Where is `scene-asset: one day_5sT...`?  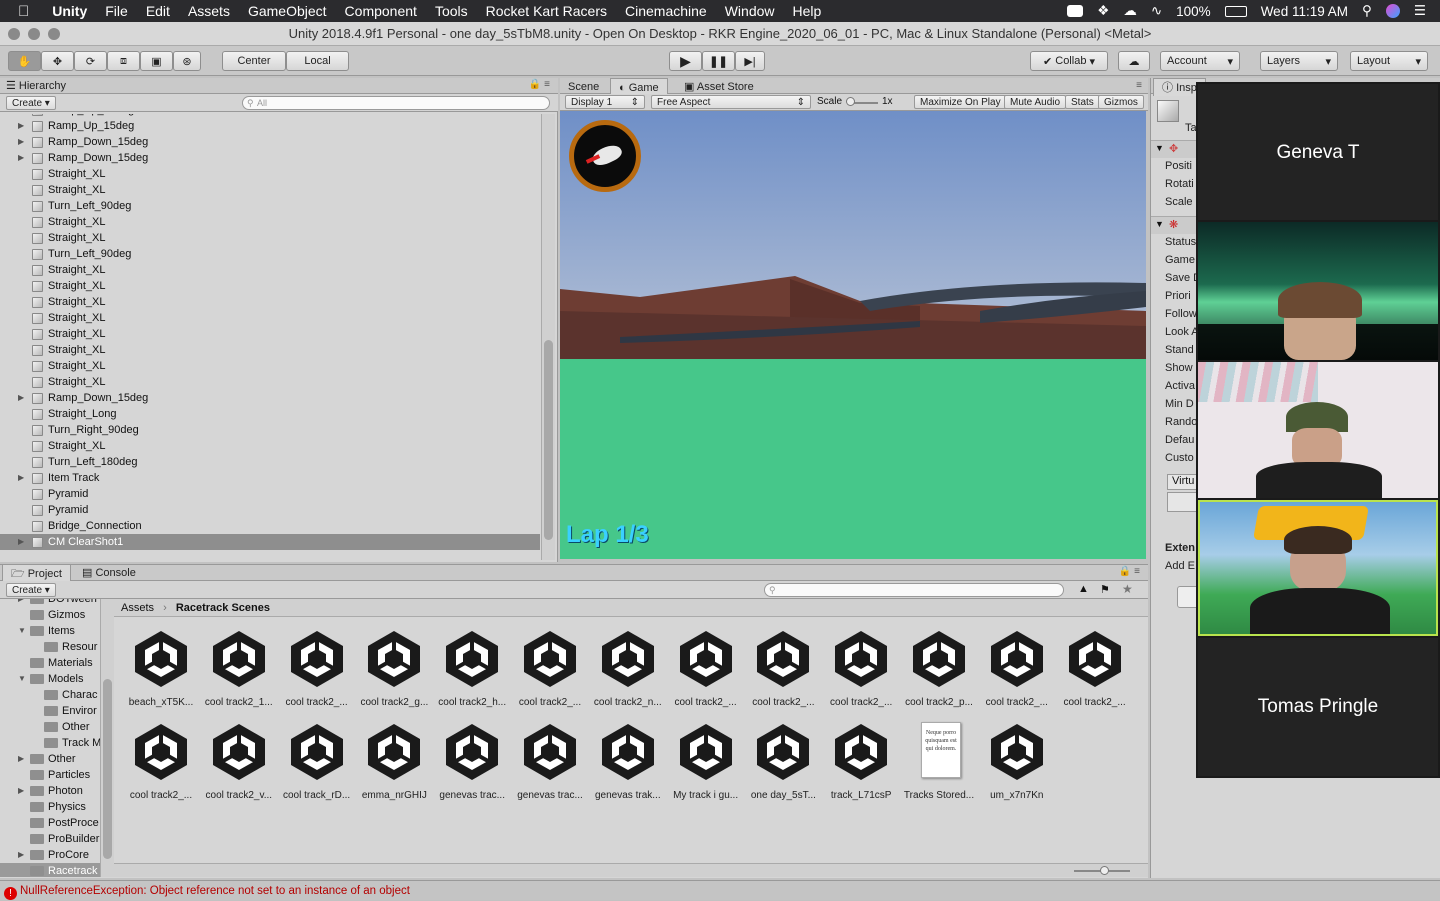 scene-asset: one day_5sT... is located at coordinates (783, 765).